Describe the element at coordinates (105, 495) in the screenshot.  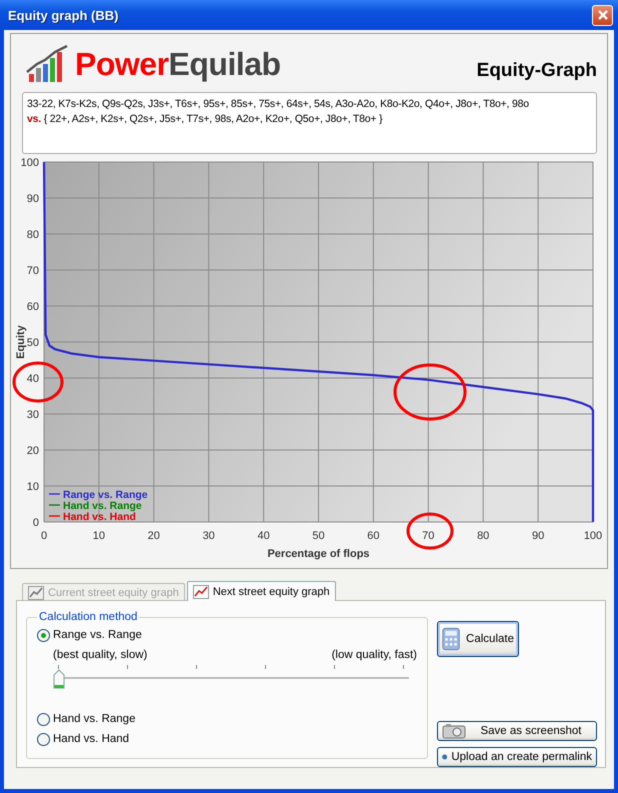
I see `legend-label: Range vs. Range` at that location.